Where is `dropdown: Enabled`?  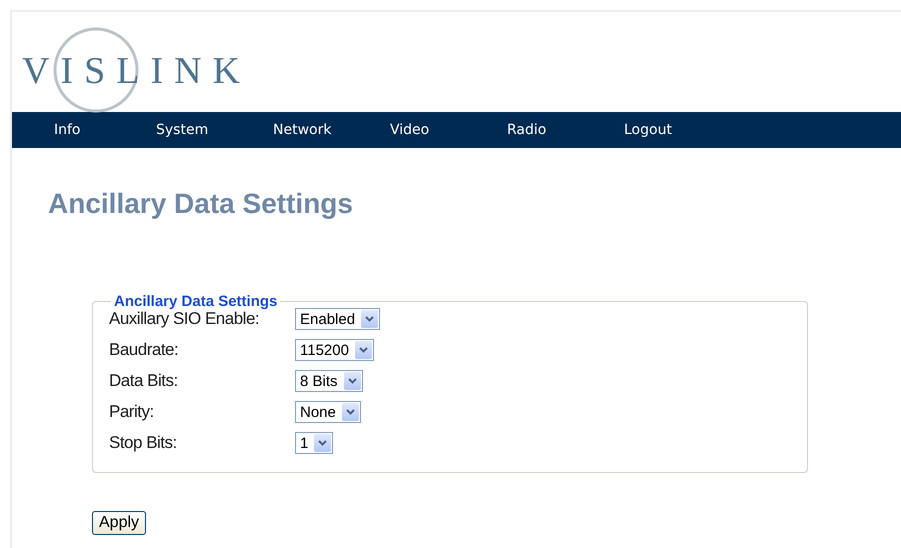
dropdown: Enabled is located at coordinates (337, 319).